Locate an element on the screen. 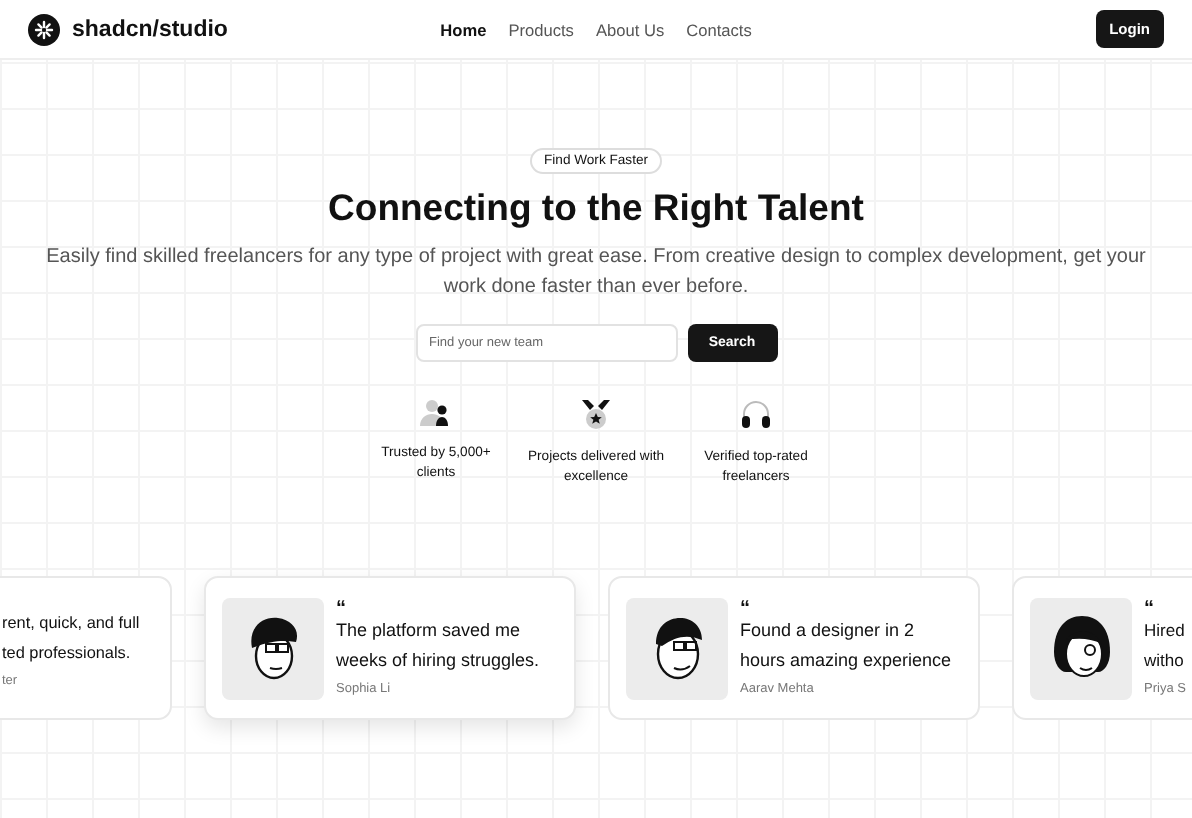 Image resolution: width=1192 pixels, height=818 pixels. medal-icon is located at coordinates (596, 414).